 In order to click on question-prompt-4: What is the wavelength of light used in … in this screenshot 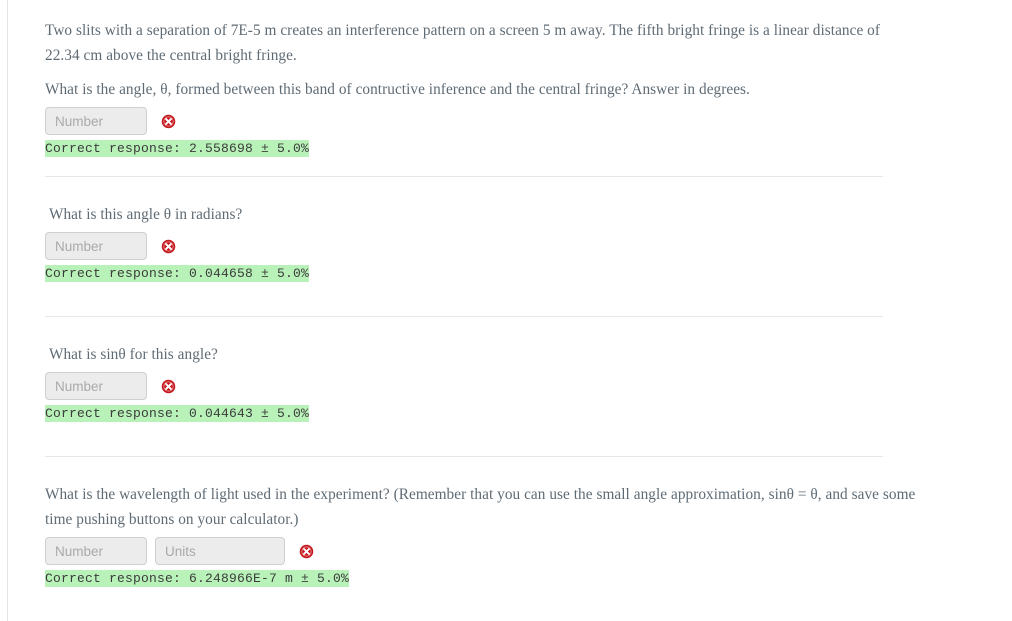, I will do `click(485, 507)`.